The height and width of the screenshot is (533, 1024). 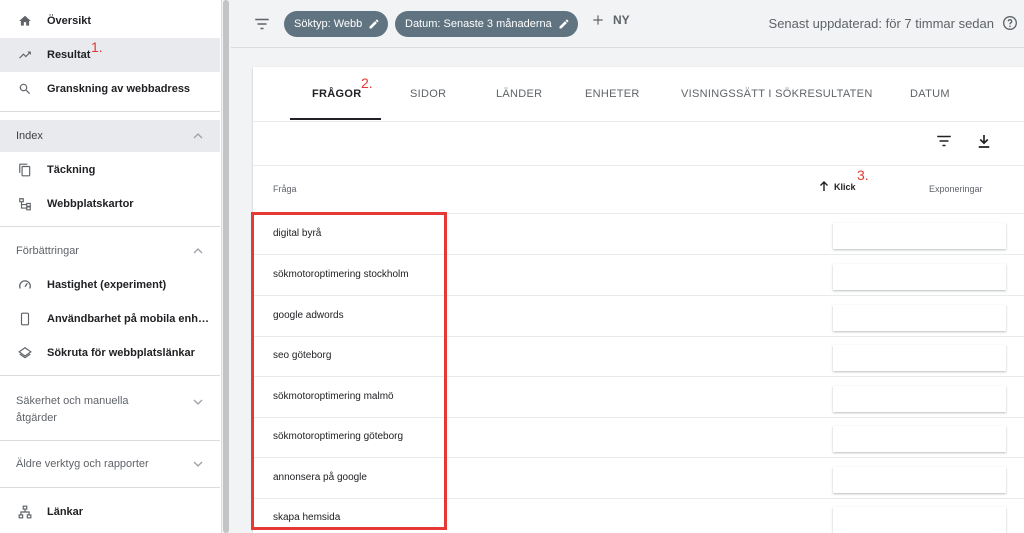 I want to click on sidebar-scrollbar, so click(x=226, y=266).